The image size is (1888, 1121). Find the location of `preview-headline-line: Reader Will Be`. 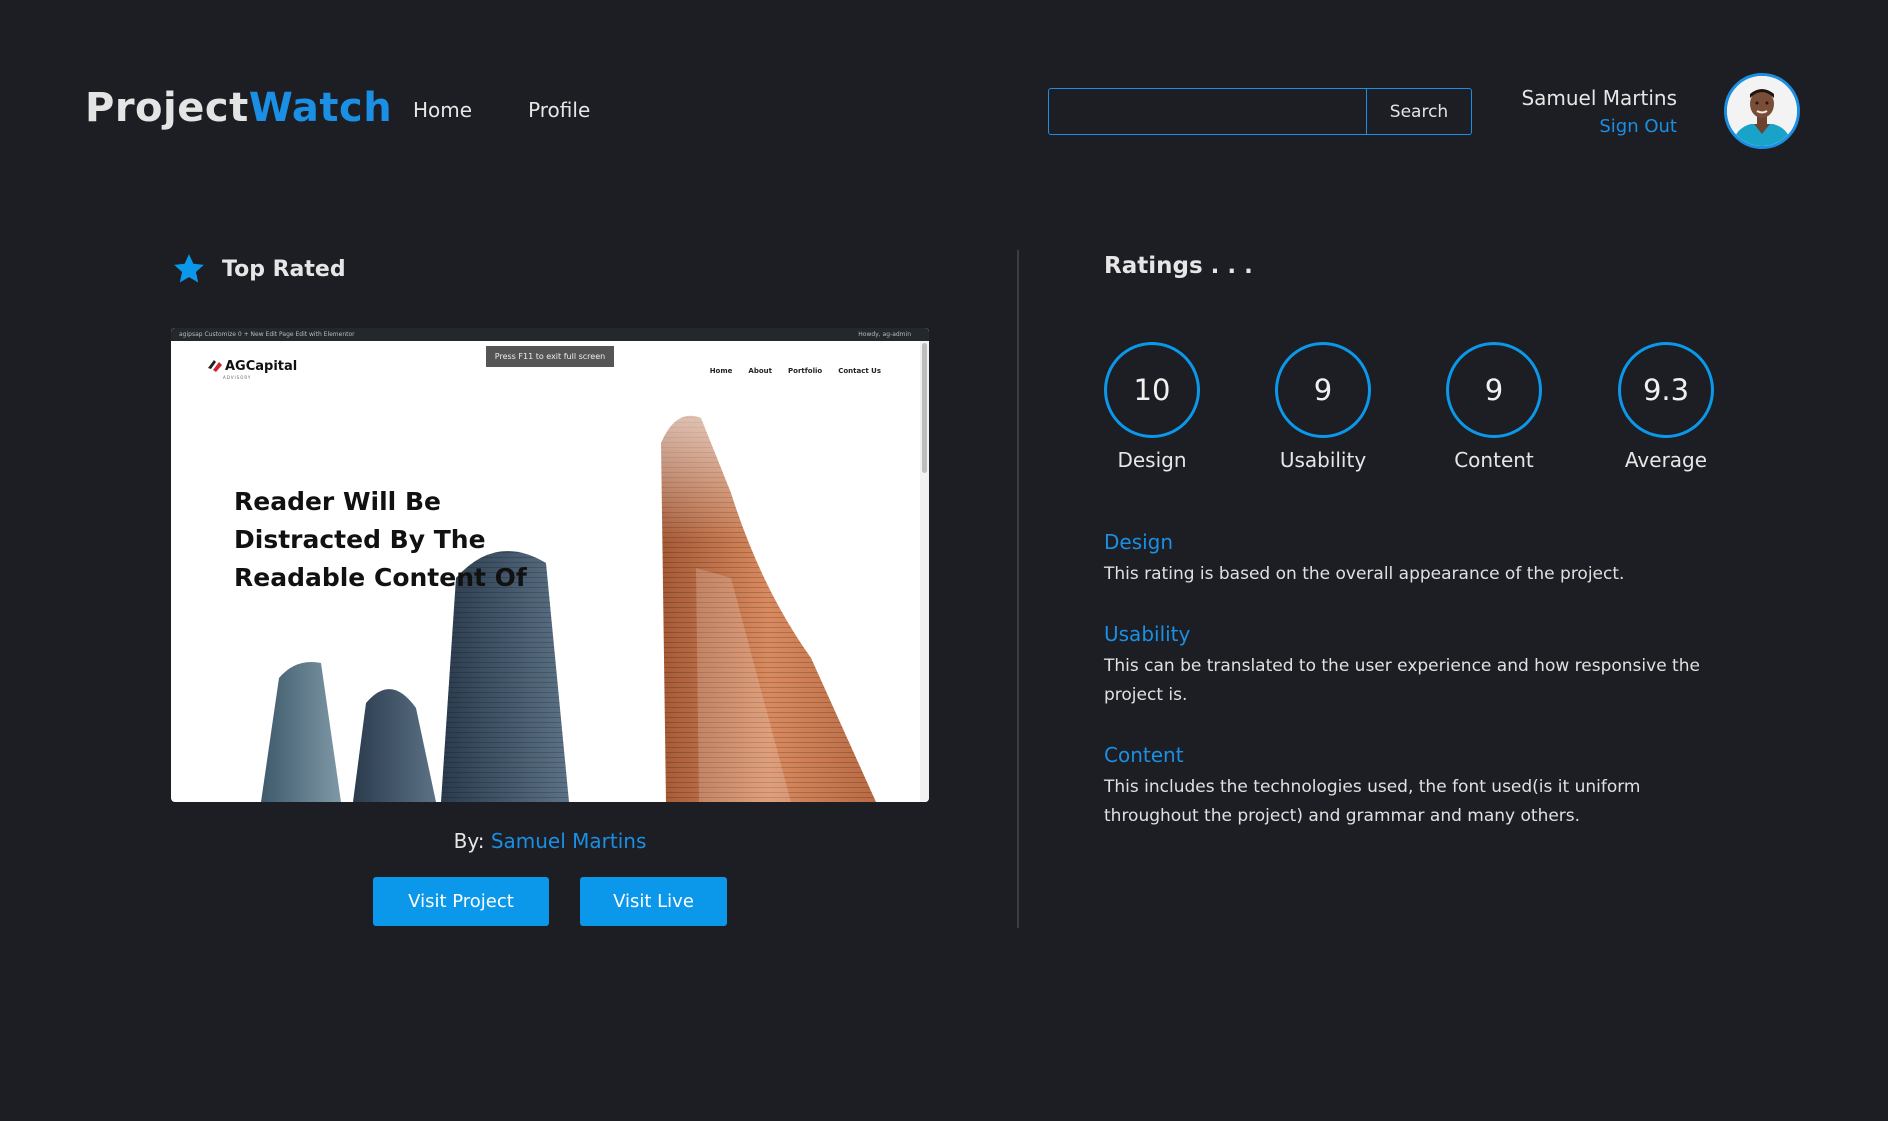

preview-headline-line: Reader Will Be is located at coordinates (337, 501).